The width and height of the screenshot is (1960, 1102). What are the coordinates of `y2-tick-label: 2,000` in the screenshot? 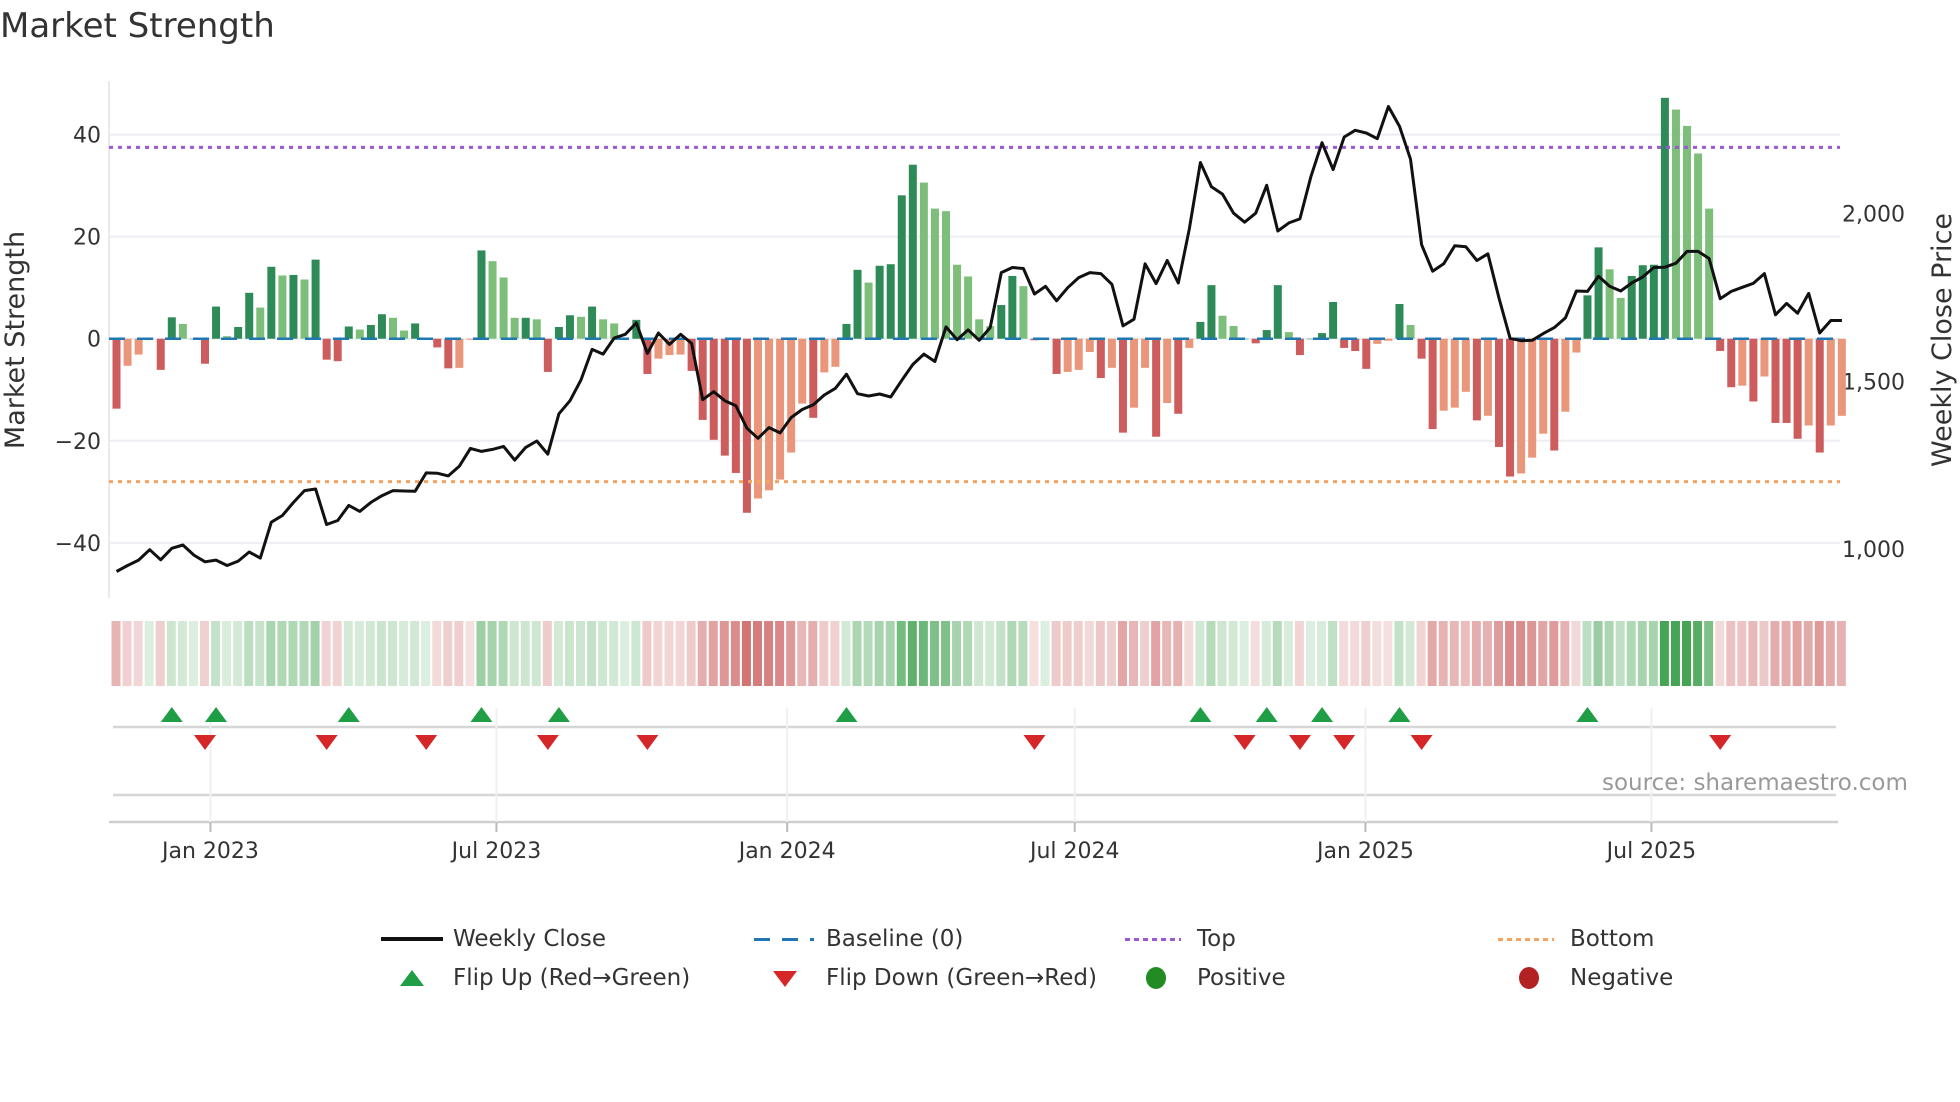 It's located at (1873, 215).